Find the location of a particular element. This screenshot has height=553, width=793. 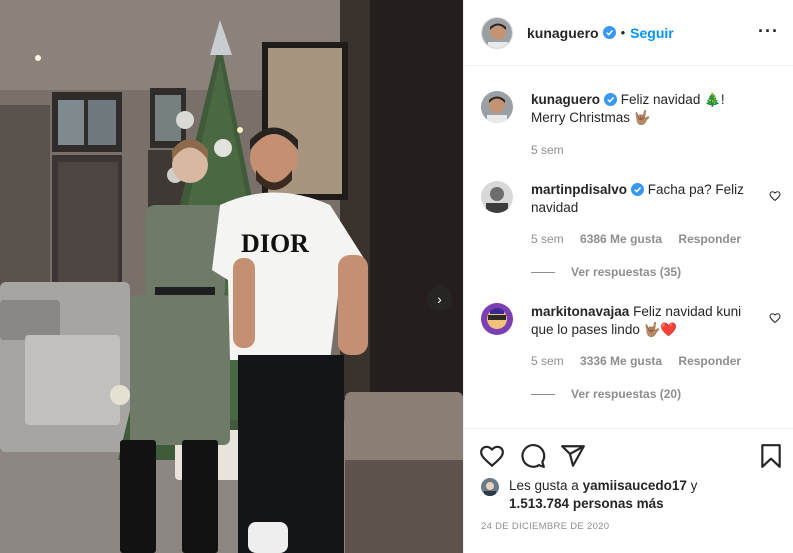

caption-username: kunaguero is located at coordinates (565, 99).